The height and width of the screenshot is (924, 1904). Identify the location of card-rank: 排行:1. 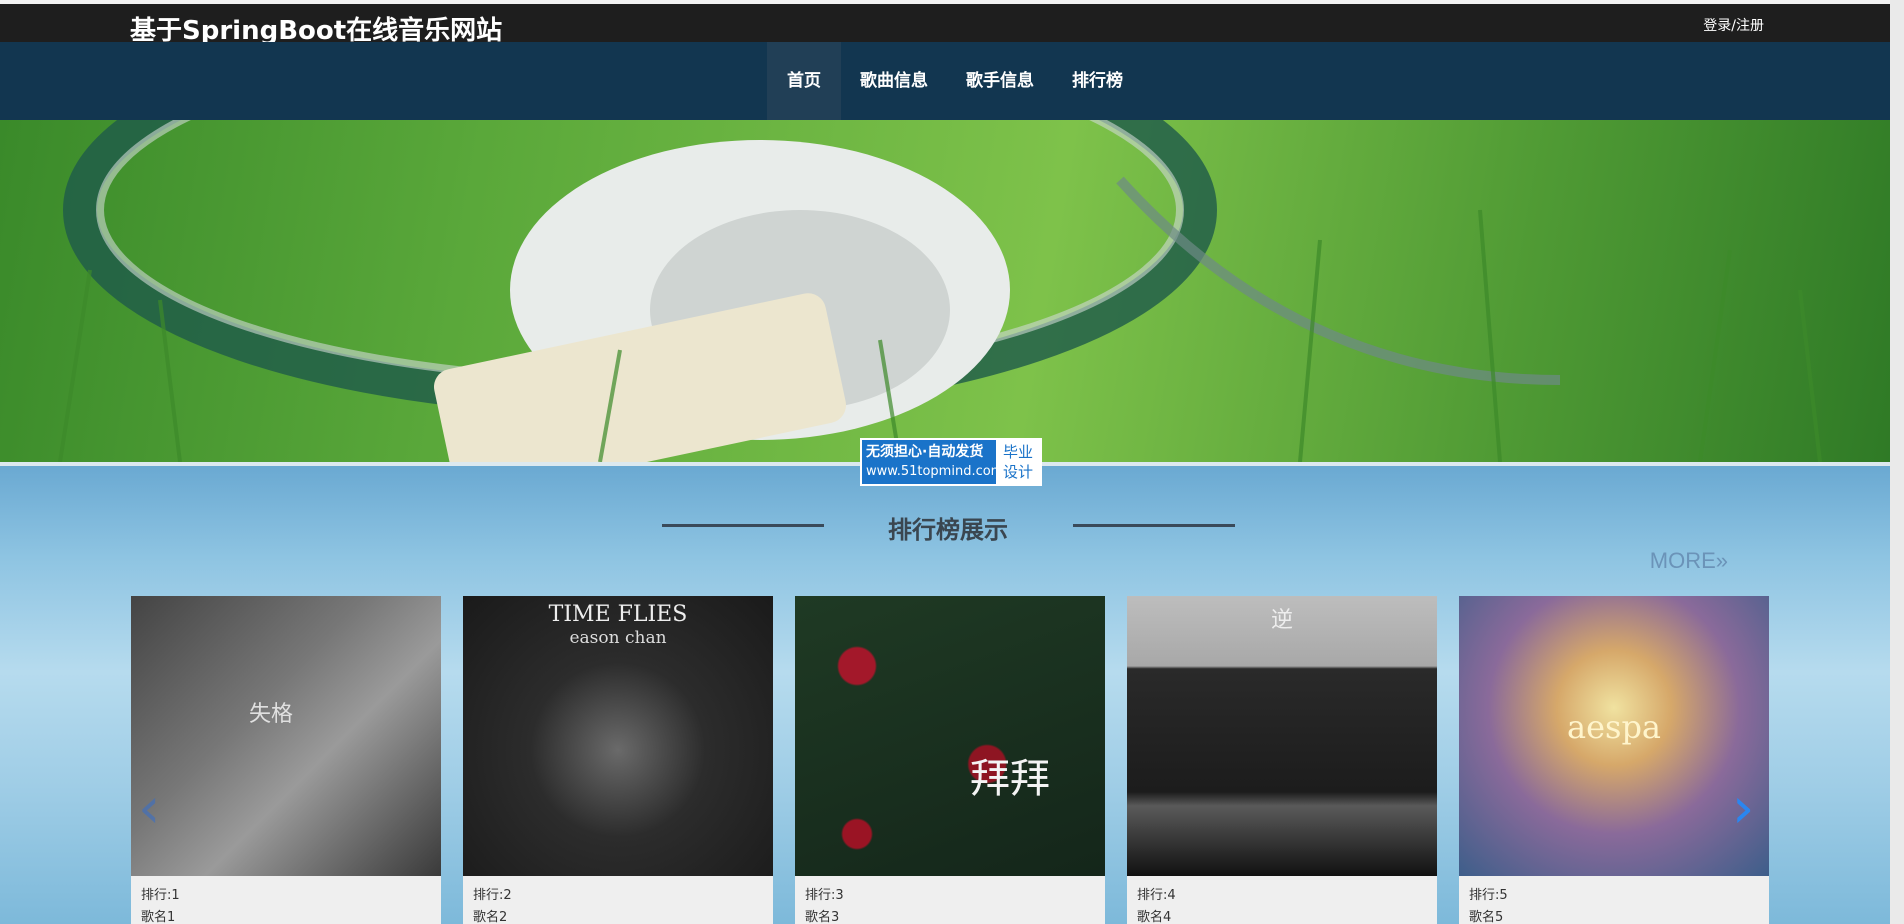
(160, 895).